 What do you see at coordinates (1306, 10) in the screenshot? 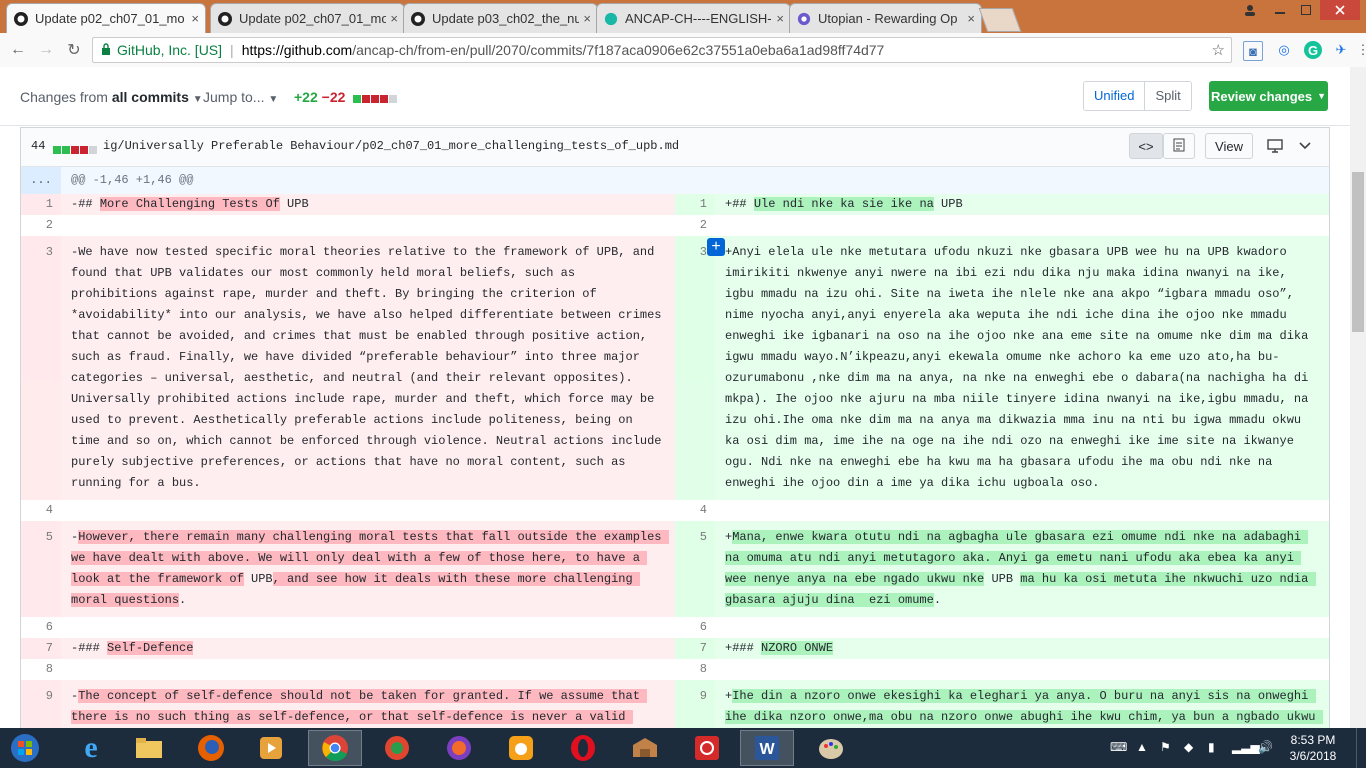
I see `maximize-icon` at bounding box center [1306, 10].